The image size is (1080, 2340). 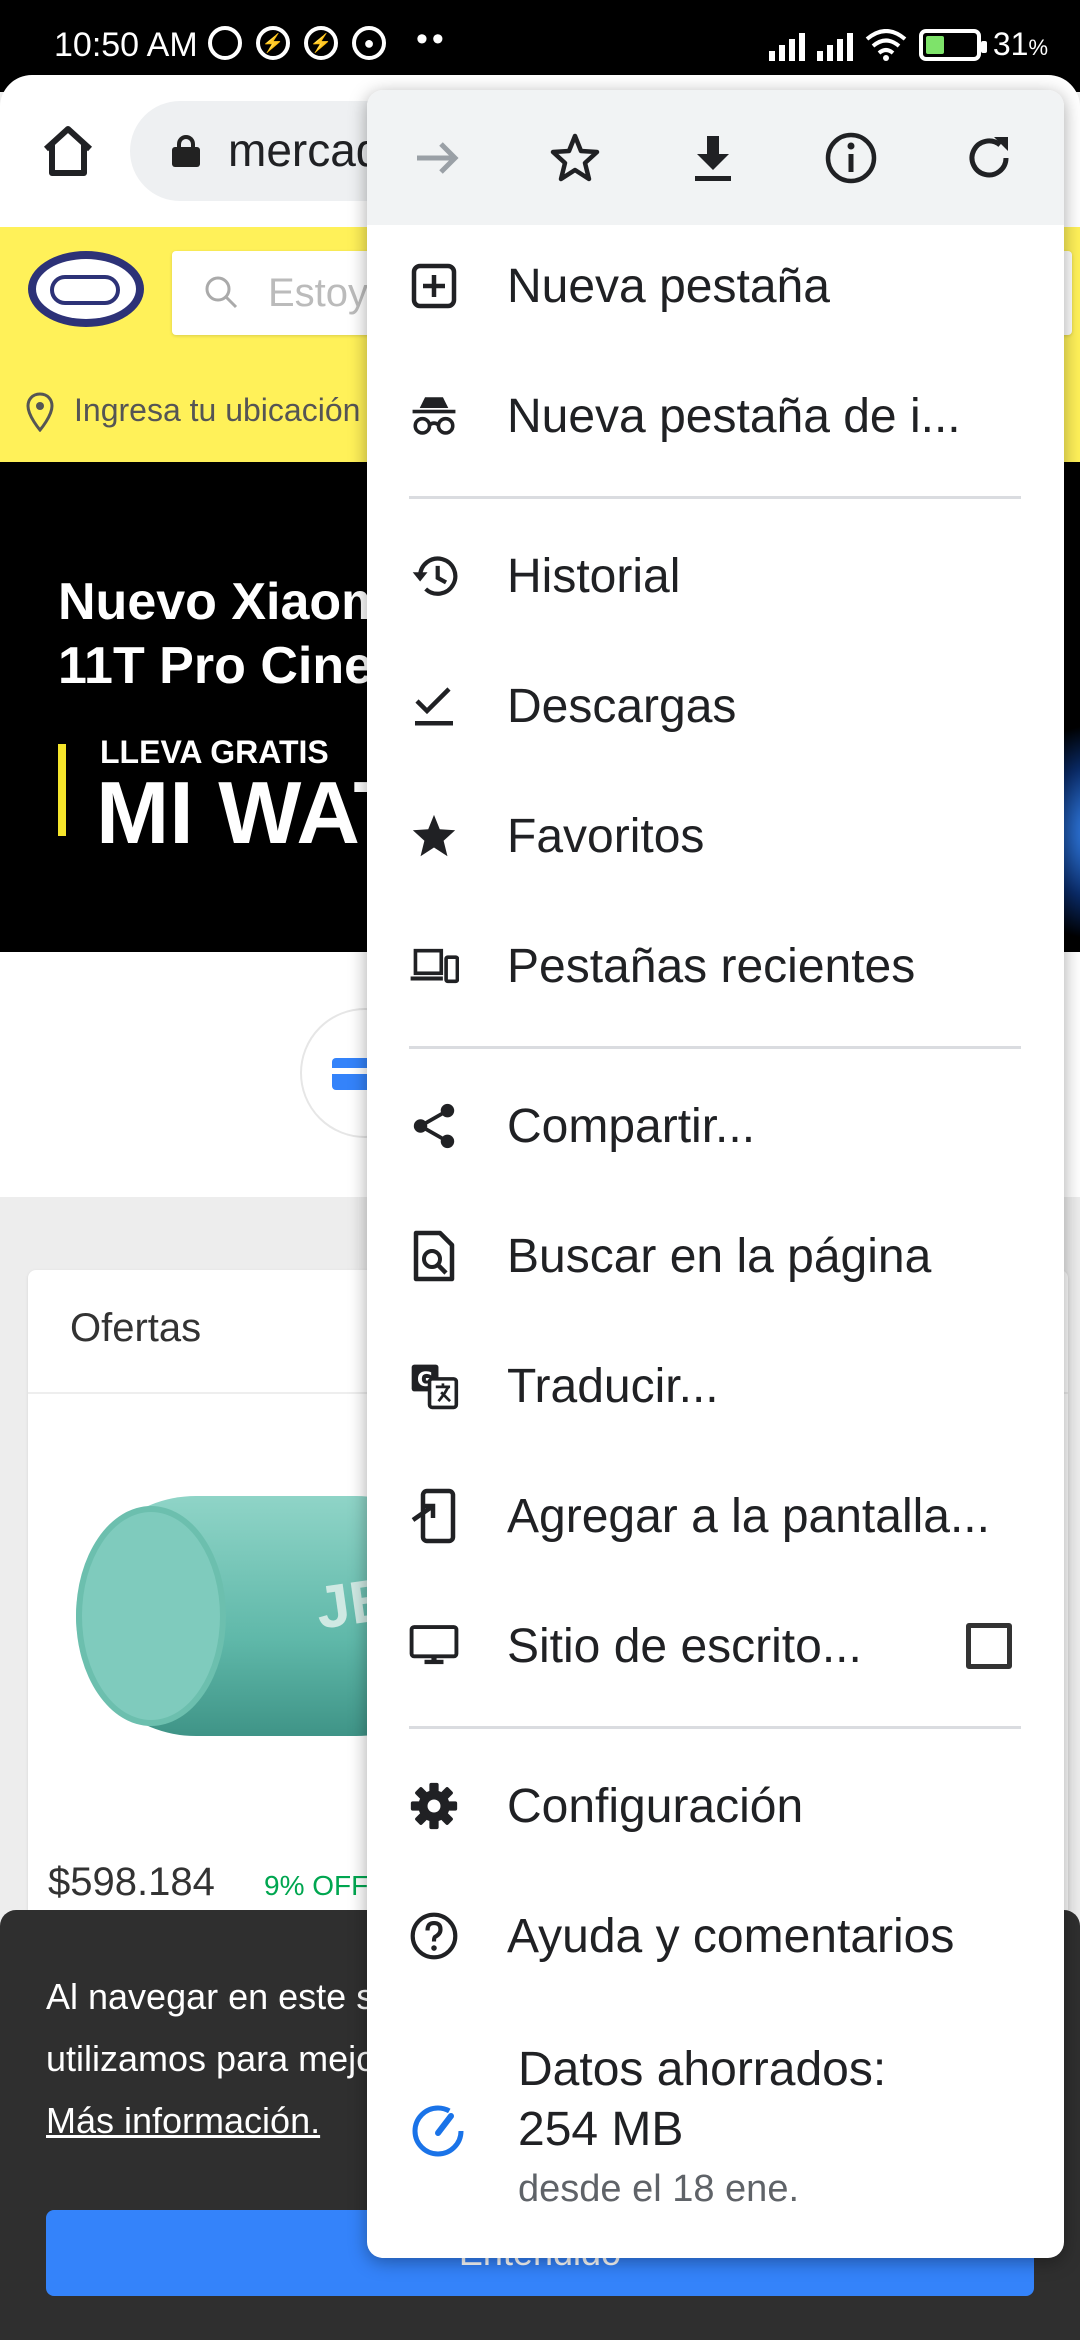 What do you see at coordinates (711, 966) in the screenshot?
I see `menu-item-label: Pestañas recientes` at bounding box center [711, 966].